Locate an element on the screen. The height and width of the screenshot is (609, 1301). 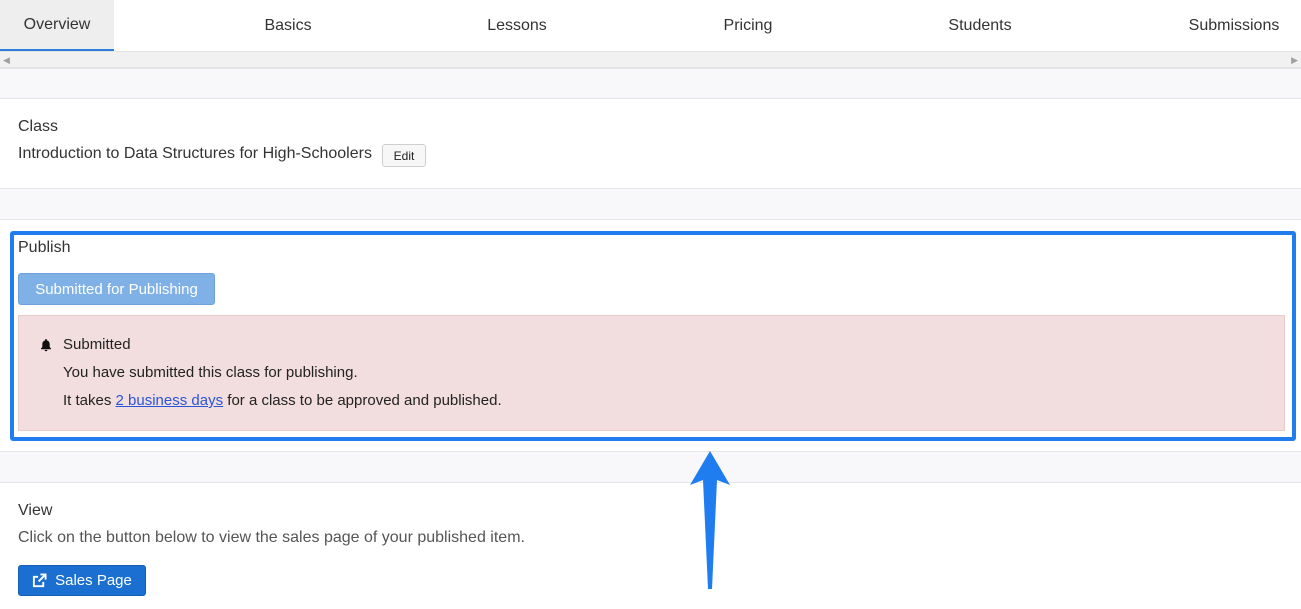
tab-label: Students is located at coordinates (980, 25).